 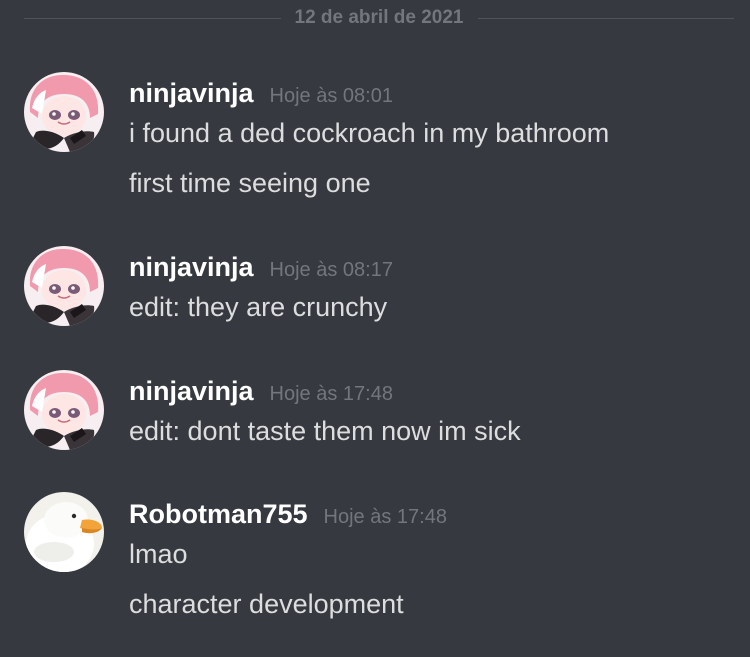 What do you see at coordinates (266, 604) in the screenshot?
I see `message-text: character development` at bounding box center [266, 604].